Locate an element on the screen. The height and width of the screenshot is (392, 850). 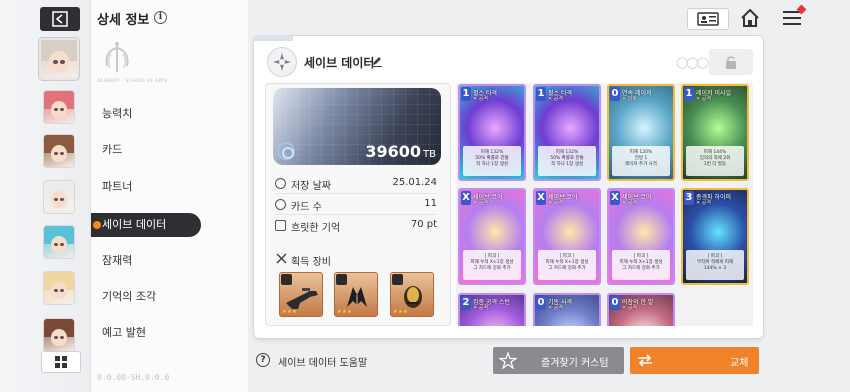
stat-faded-memory: 흐릿한 기억 70 pt is located at coordinates (356, 226).